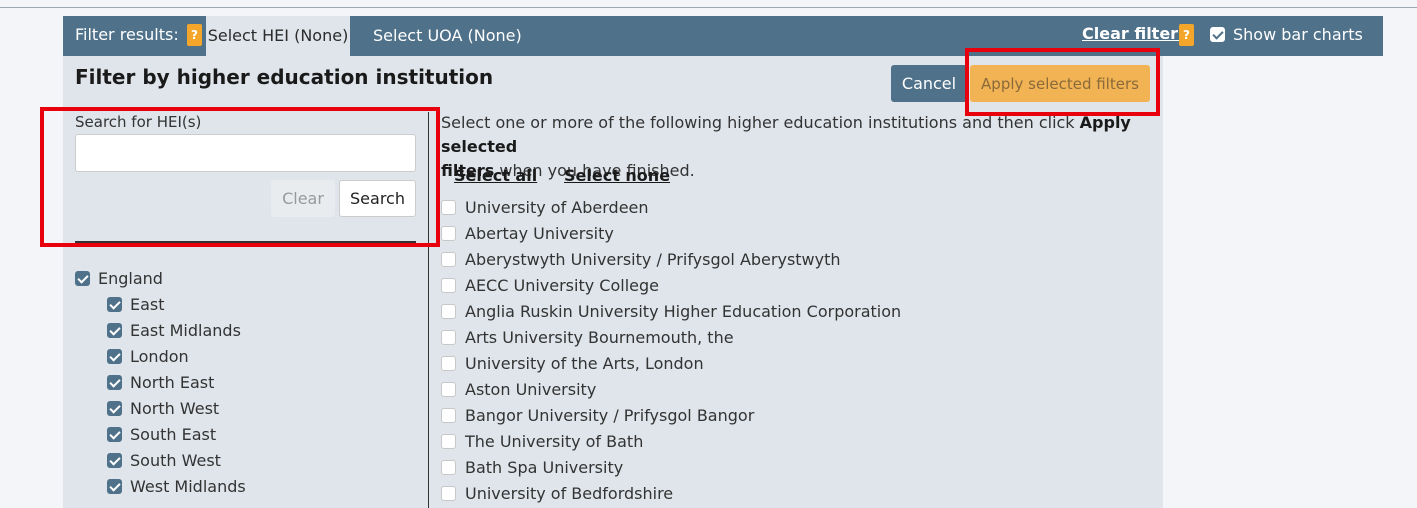 This screenshot has width=1417, height=508. I want to click on column-divider, so click(428, 310).